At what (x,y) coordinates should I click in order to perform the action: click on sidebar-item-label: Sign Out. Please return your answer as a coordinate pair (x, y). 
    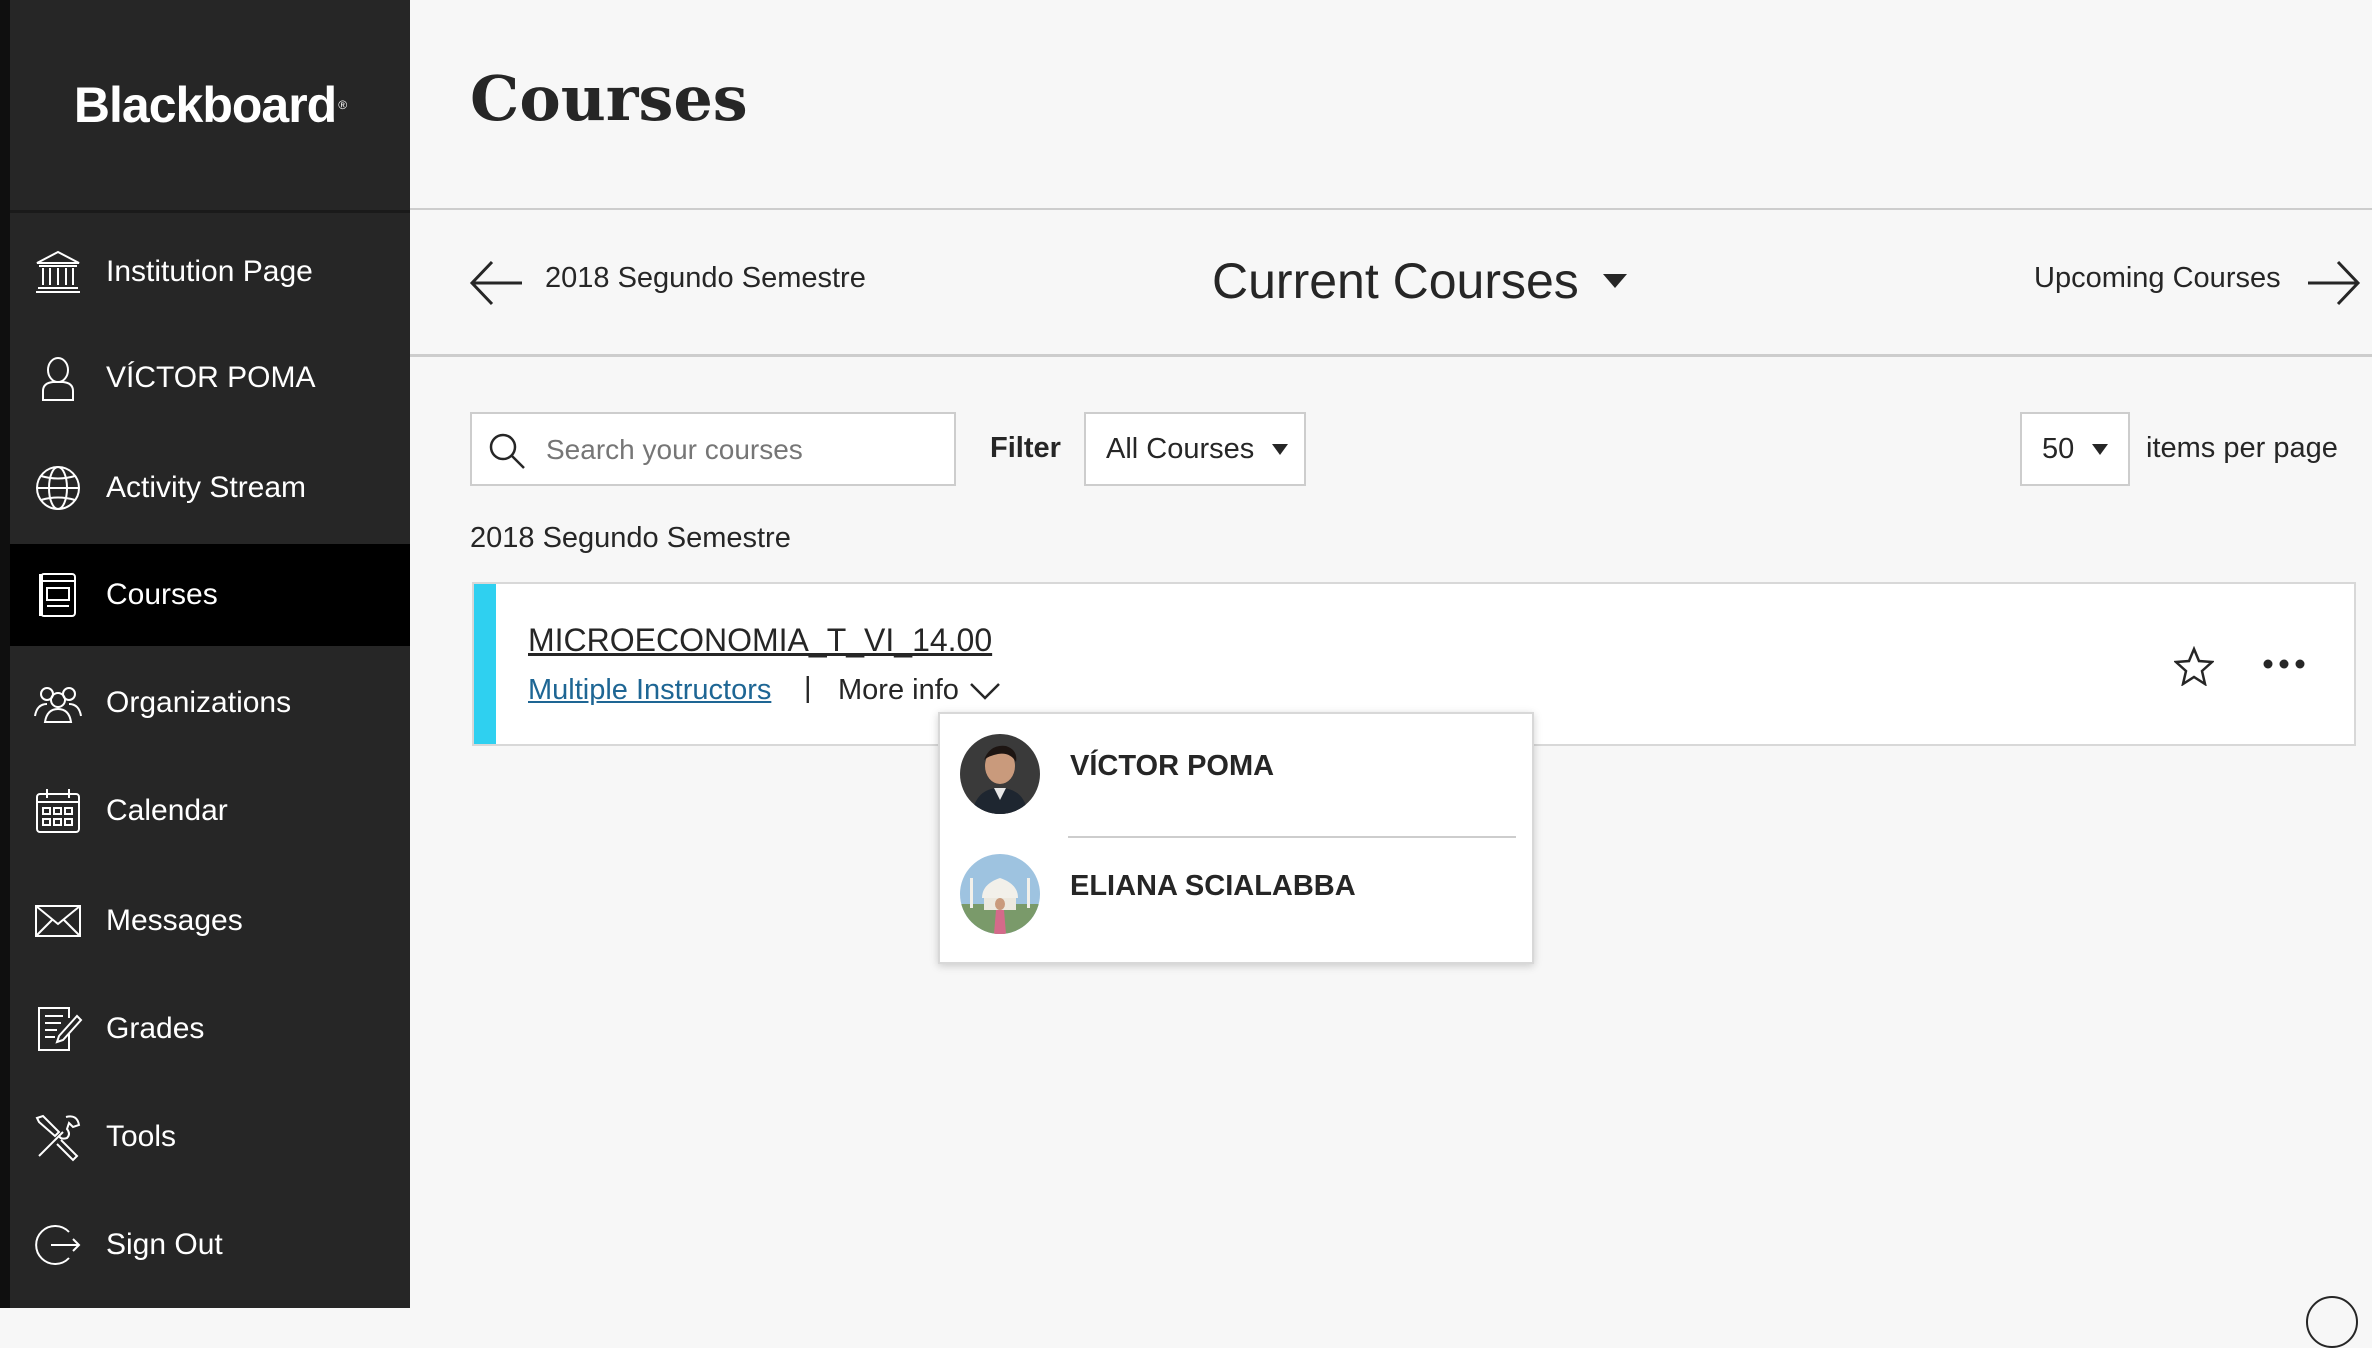
    Looking at the image, I should click on (164, 1244).